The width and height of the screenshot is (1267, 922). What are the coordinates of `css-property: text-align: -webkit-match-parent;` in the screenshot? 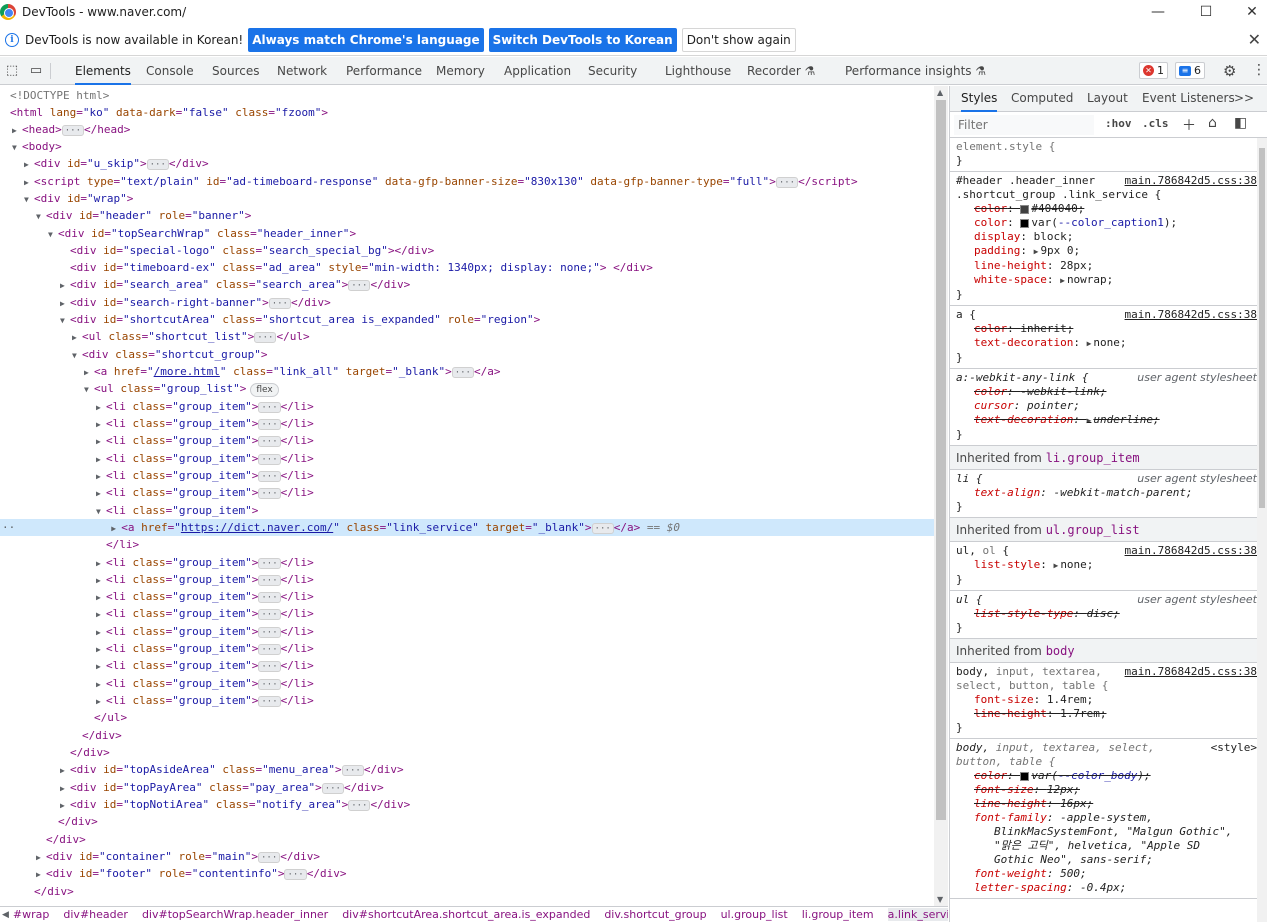 It's located at (1108, 493).